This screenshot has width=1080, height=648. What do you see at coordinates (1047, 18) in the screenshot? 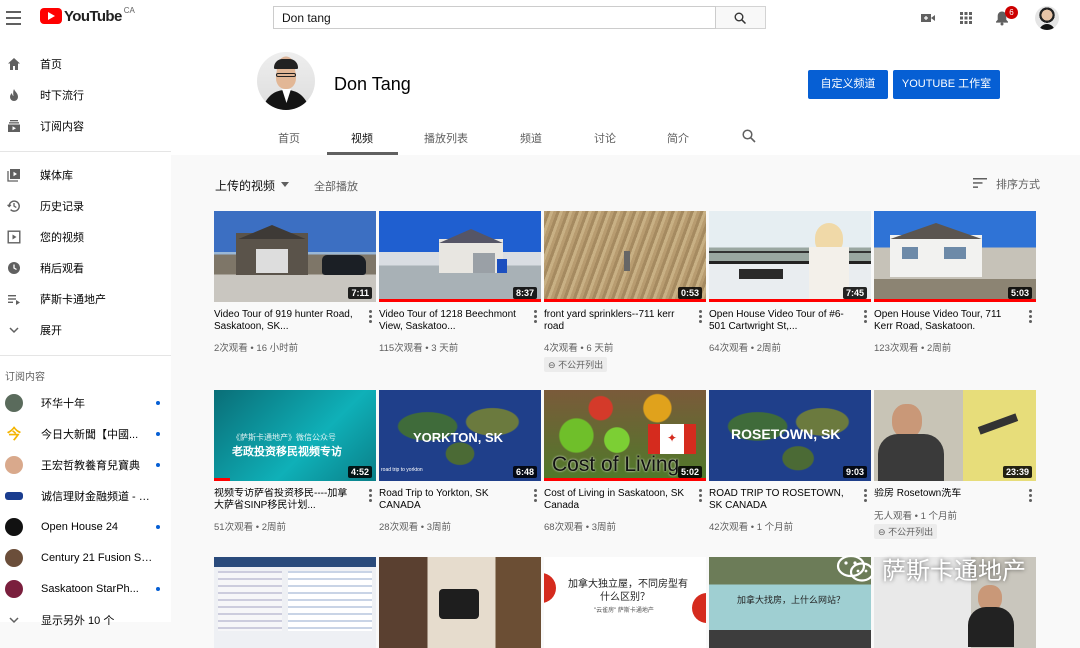
I see `account-avatar` at bounding box center [1047, 18].